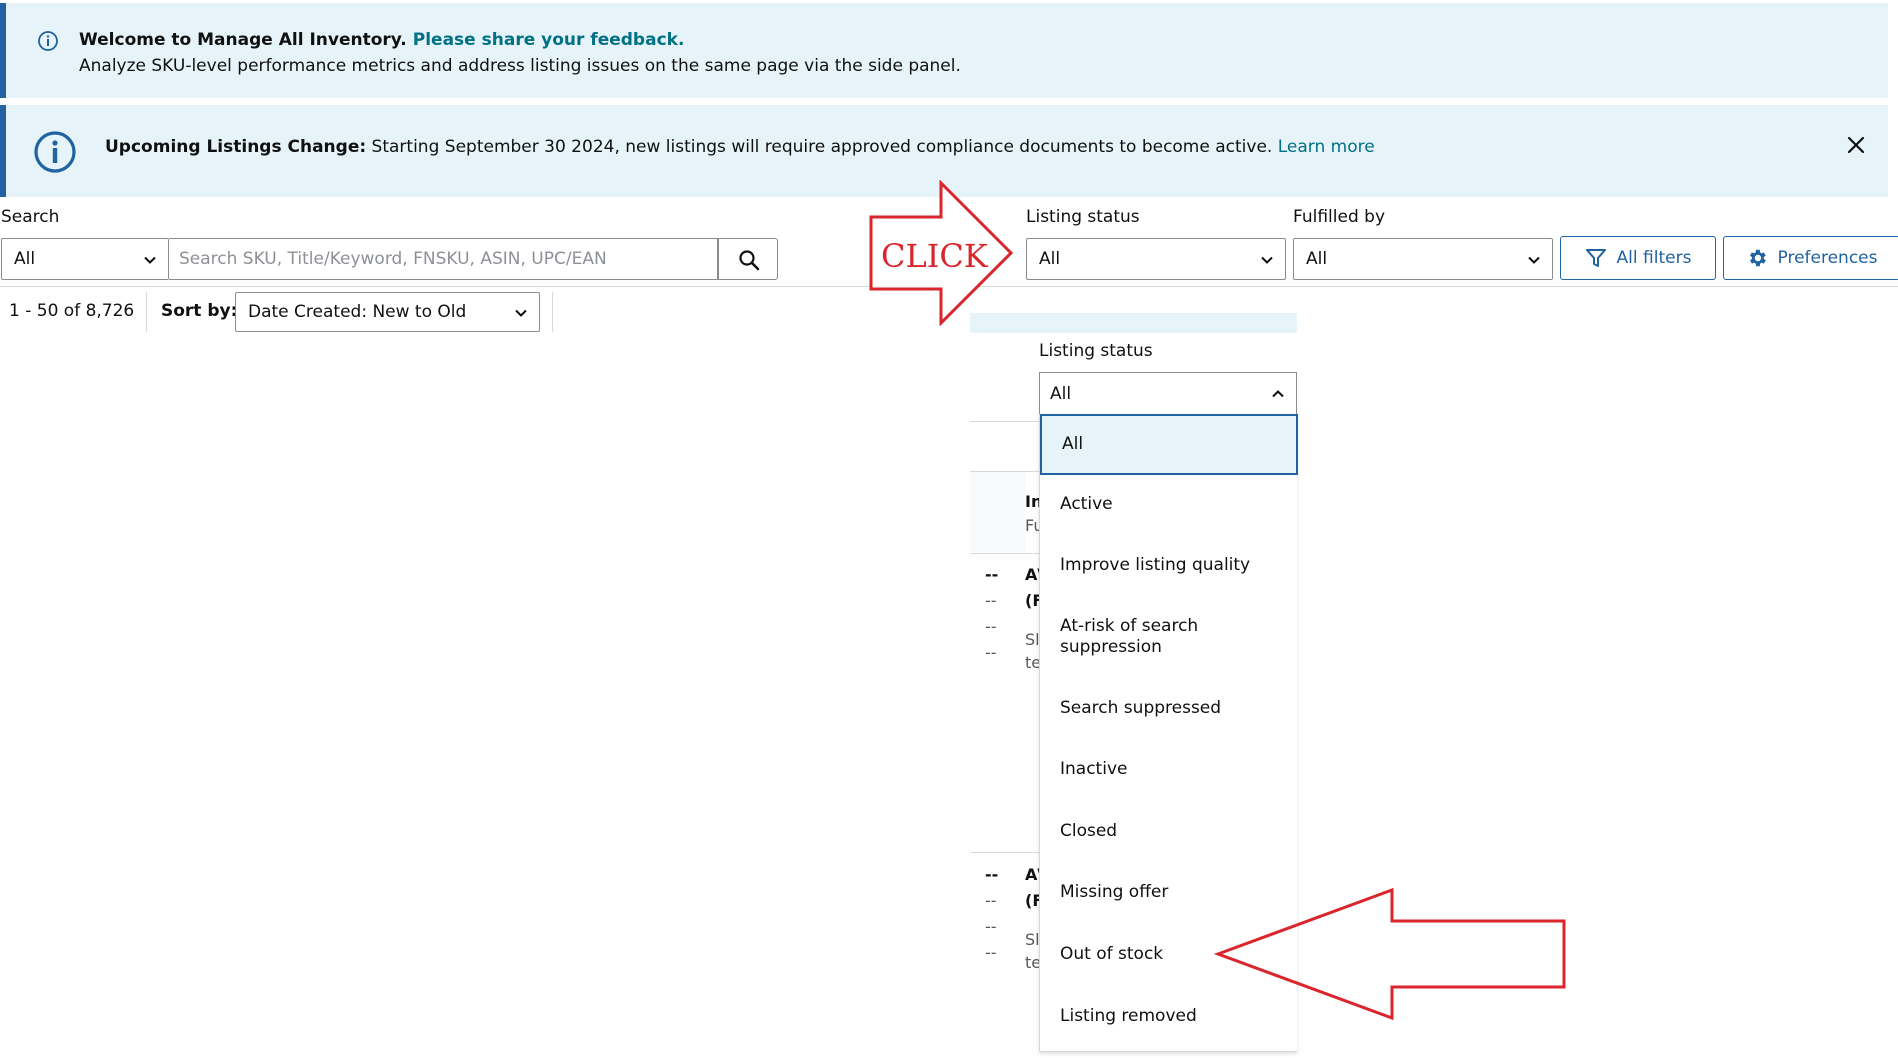  I want to click on listing-status-dropdown: All, so click(1168, 393).